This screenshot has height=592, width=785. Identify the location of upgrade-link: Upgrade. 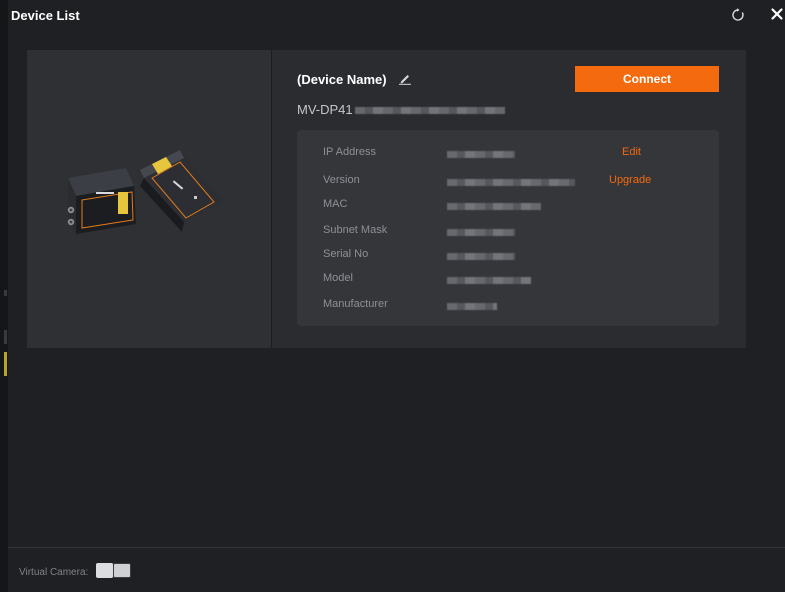
(630, 180).